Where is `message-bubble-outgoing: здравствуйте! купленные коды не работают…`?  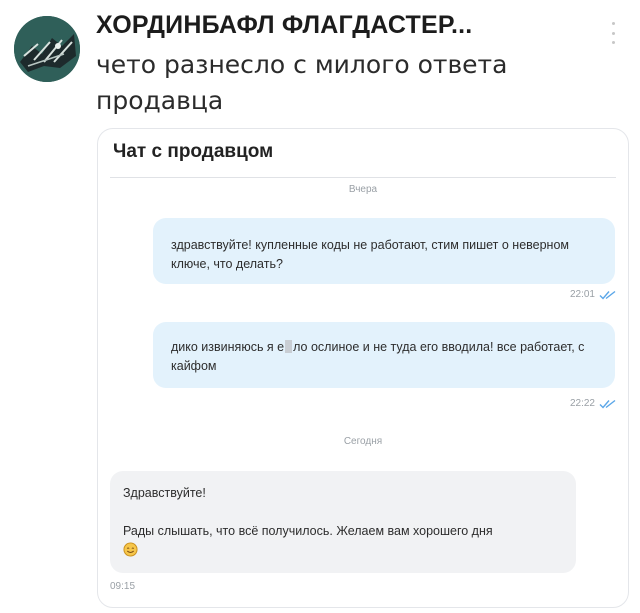 message-bubble-outgoing: здравствуйте! купленные коды не работают… is located at coordinates (384, 251).